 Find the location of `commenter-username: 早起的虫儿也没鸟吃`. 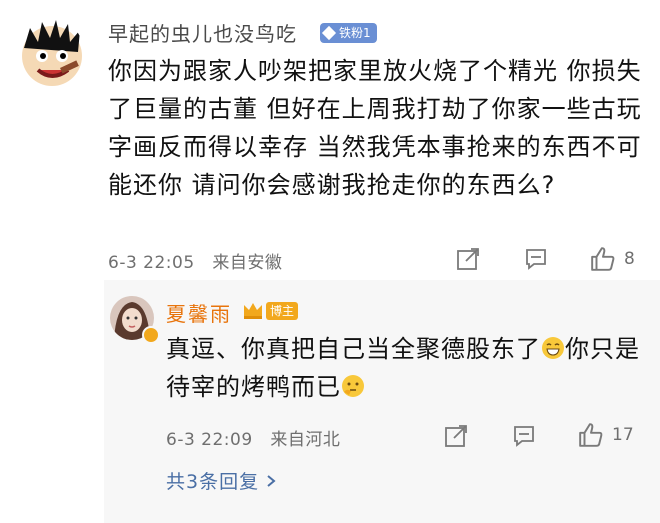

commenter-username: 早起的虫儿也没鸟吃 is located at coordinates (202, 32).